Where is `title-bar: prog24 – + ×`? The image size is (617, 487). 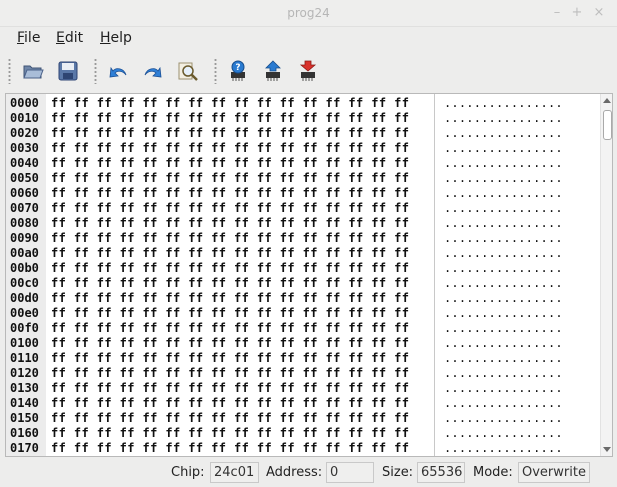
title-bar: prog24 – + × is located at coordinates (308, 13).